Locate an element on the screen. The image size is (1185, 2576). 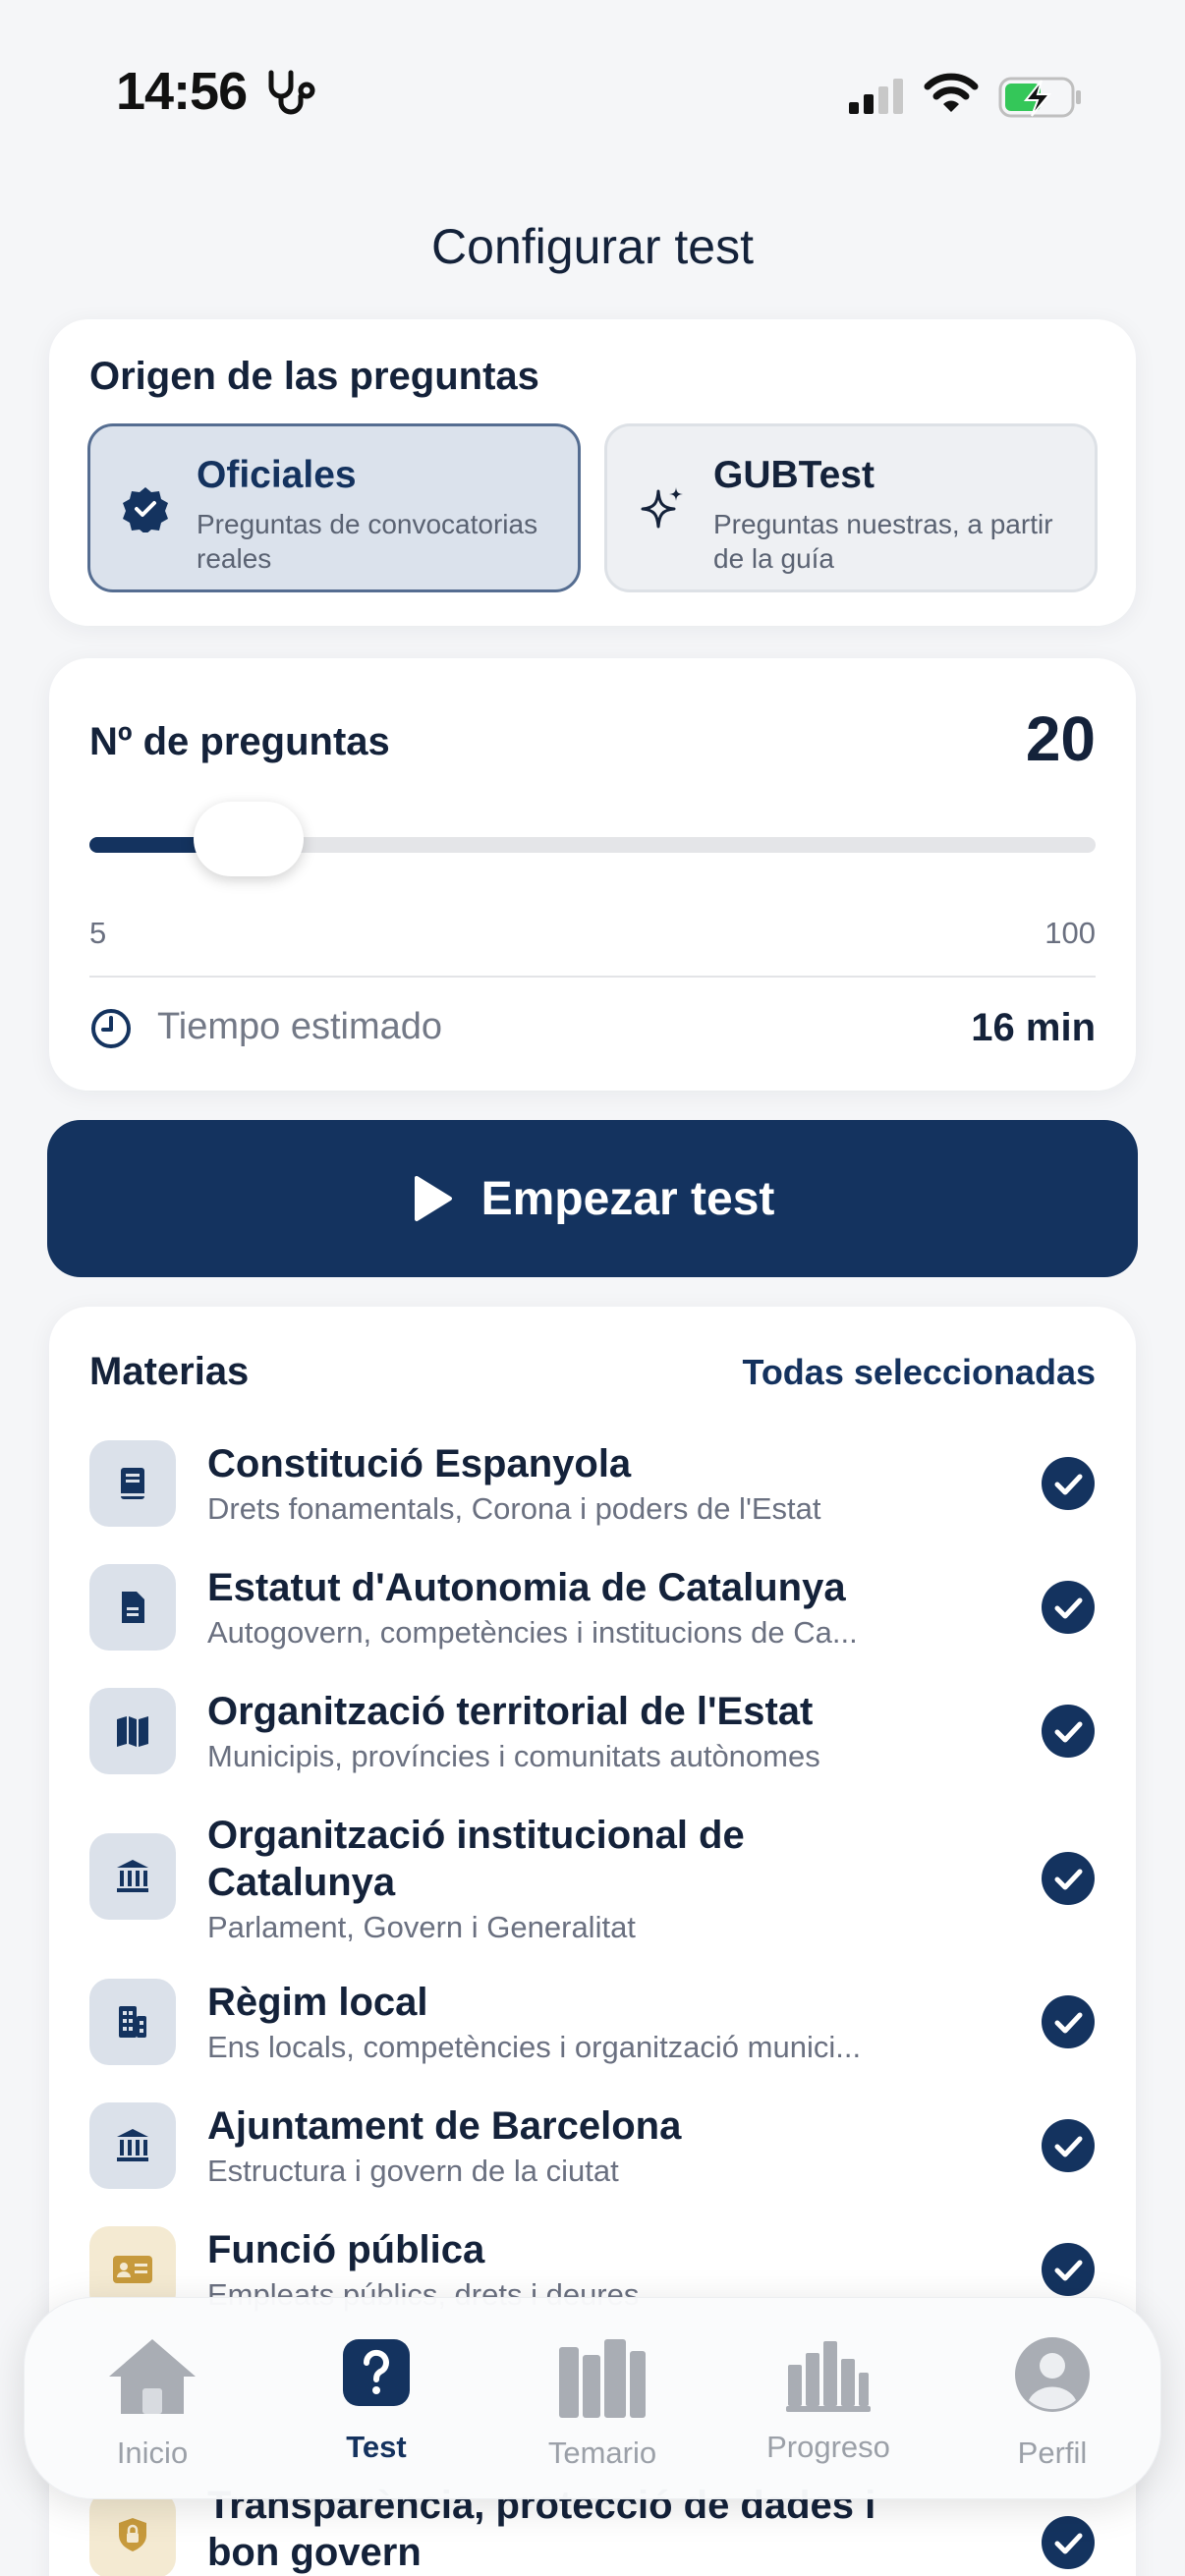
verified-badge-icon is located at coordinates (146, 509).